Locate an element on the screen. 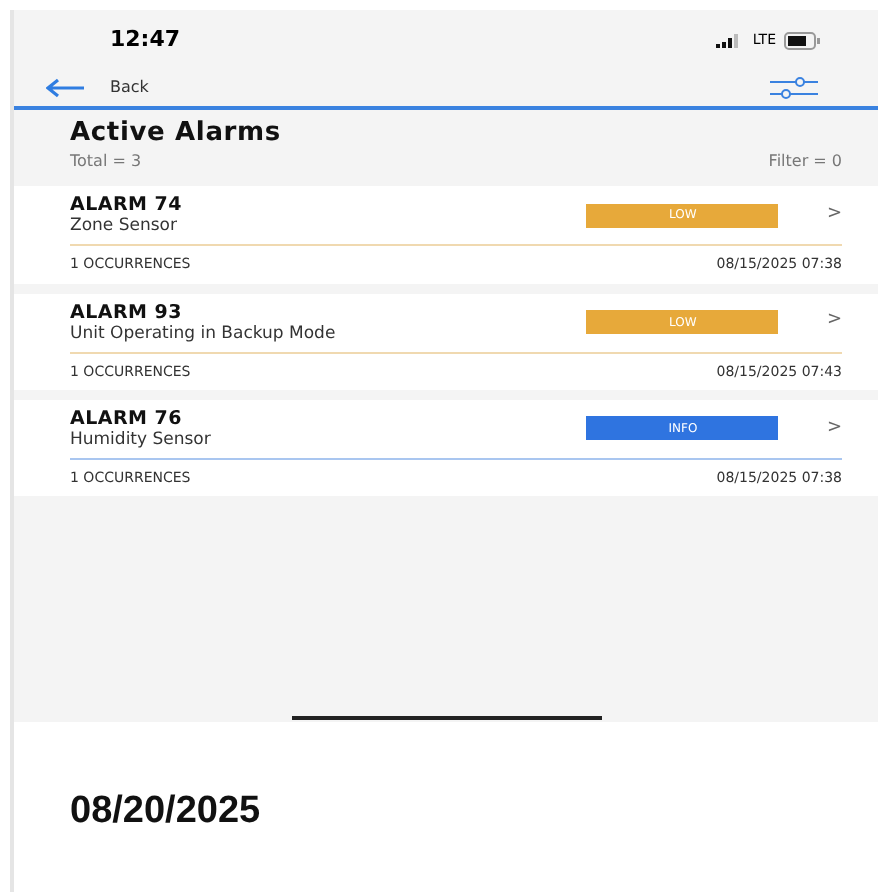  alarm-name: ALARM 93 is located at coordinates (127, 313).